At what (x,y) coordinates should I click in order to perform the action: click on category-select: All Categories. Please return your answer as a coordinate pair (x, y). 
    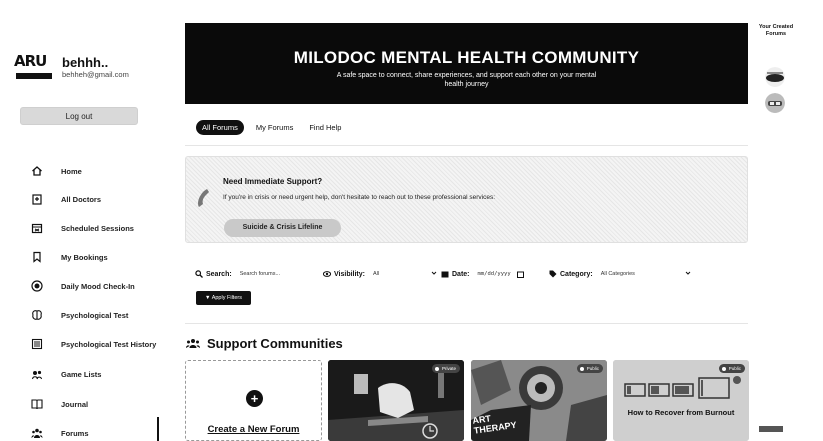
    Looking at the image, I should click on (618, 274).